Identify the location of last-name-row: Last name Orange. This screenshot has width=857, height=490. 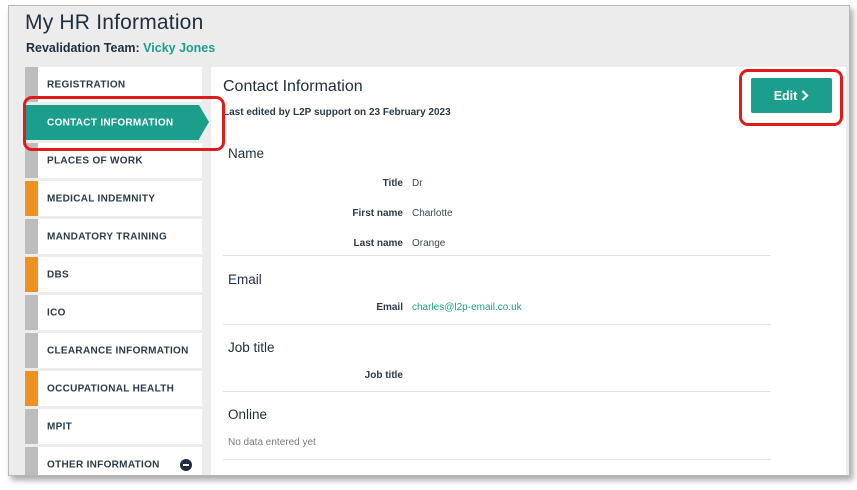
(497, 245).